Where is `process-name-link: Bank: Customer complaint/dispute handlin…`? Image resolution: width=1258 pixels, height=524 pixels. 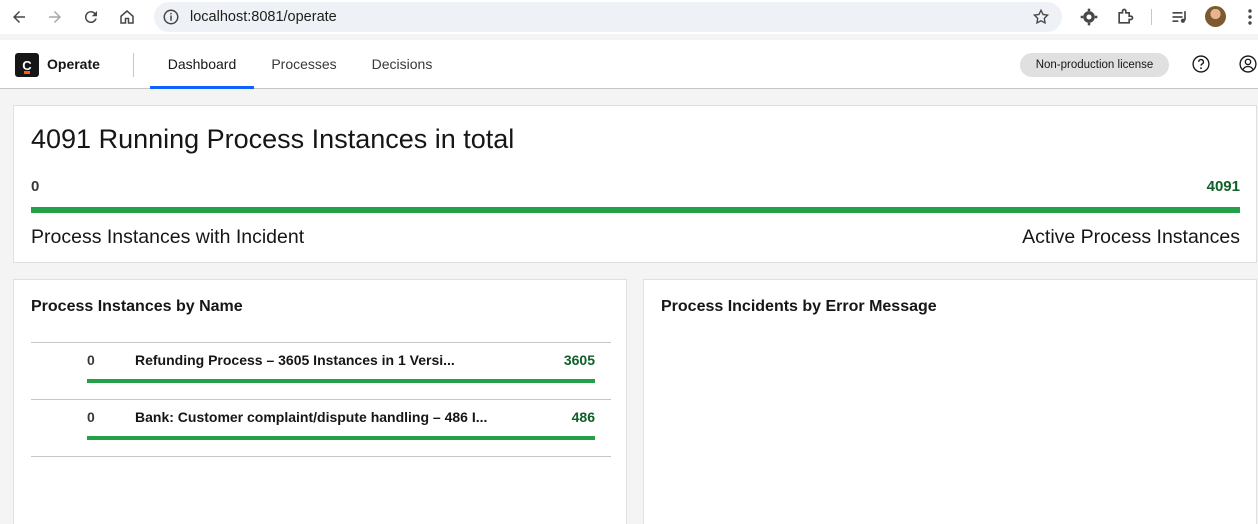
process-name-link: Bank: Customer complaint/dispute handlin… is located at coordinates (311, 417).